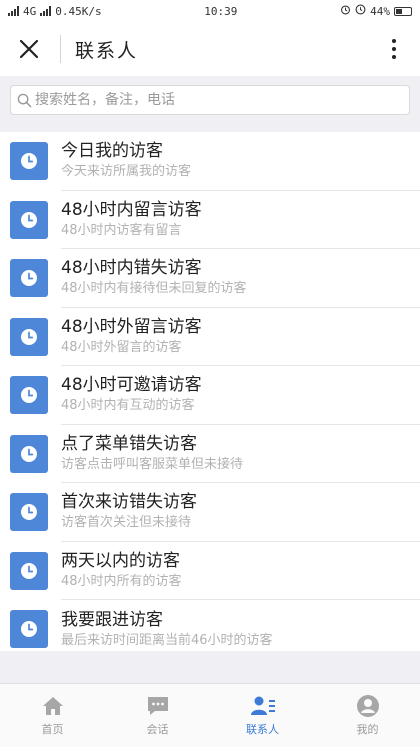 Image resolution: width=420 pixels, height=747 pixels. What do you see at coordinates (402, 11) in the screenshot?
I see `battery-icon` at bounding box center [402, 11].